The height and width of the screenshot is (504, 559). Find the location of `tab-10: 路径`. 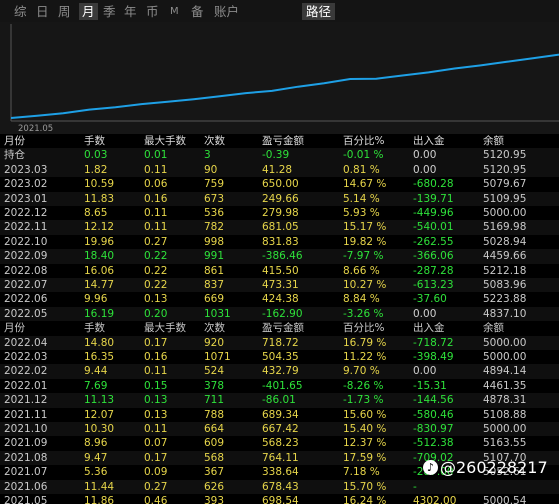

tab-10: 路径 is located at coordinates (319, 11).